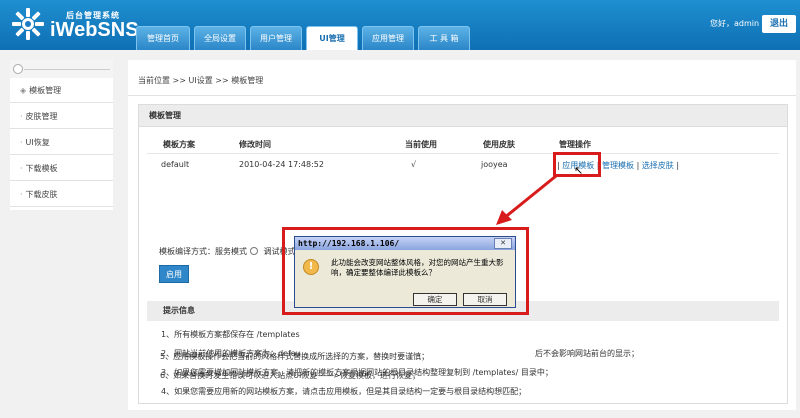 The image size is (800, 418). I want to click on warning-icon: !, so click(311, 267).